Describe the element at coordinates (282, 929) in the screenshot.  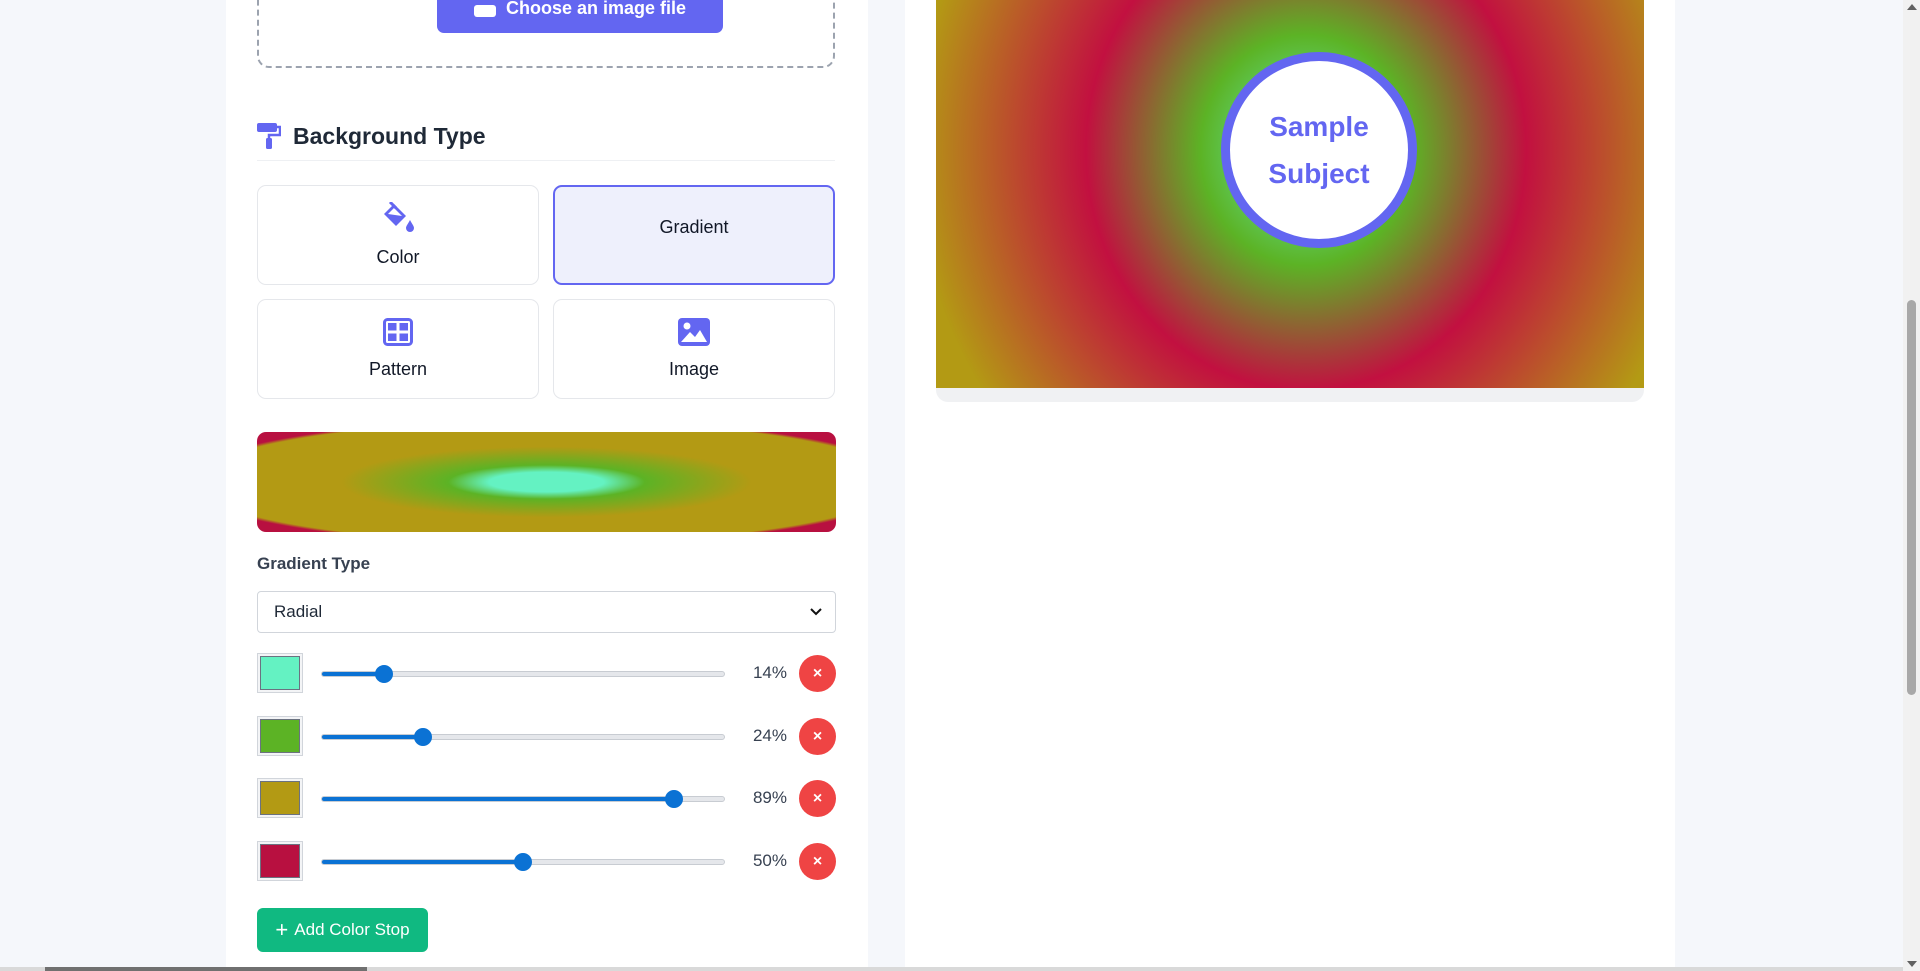
I see `plus-icon: +` at that location.